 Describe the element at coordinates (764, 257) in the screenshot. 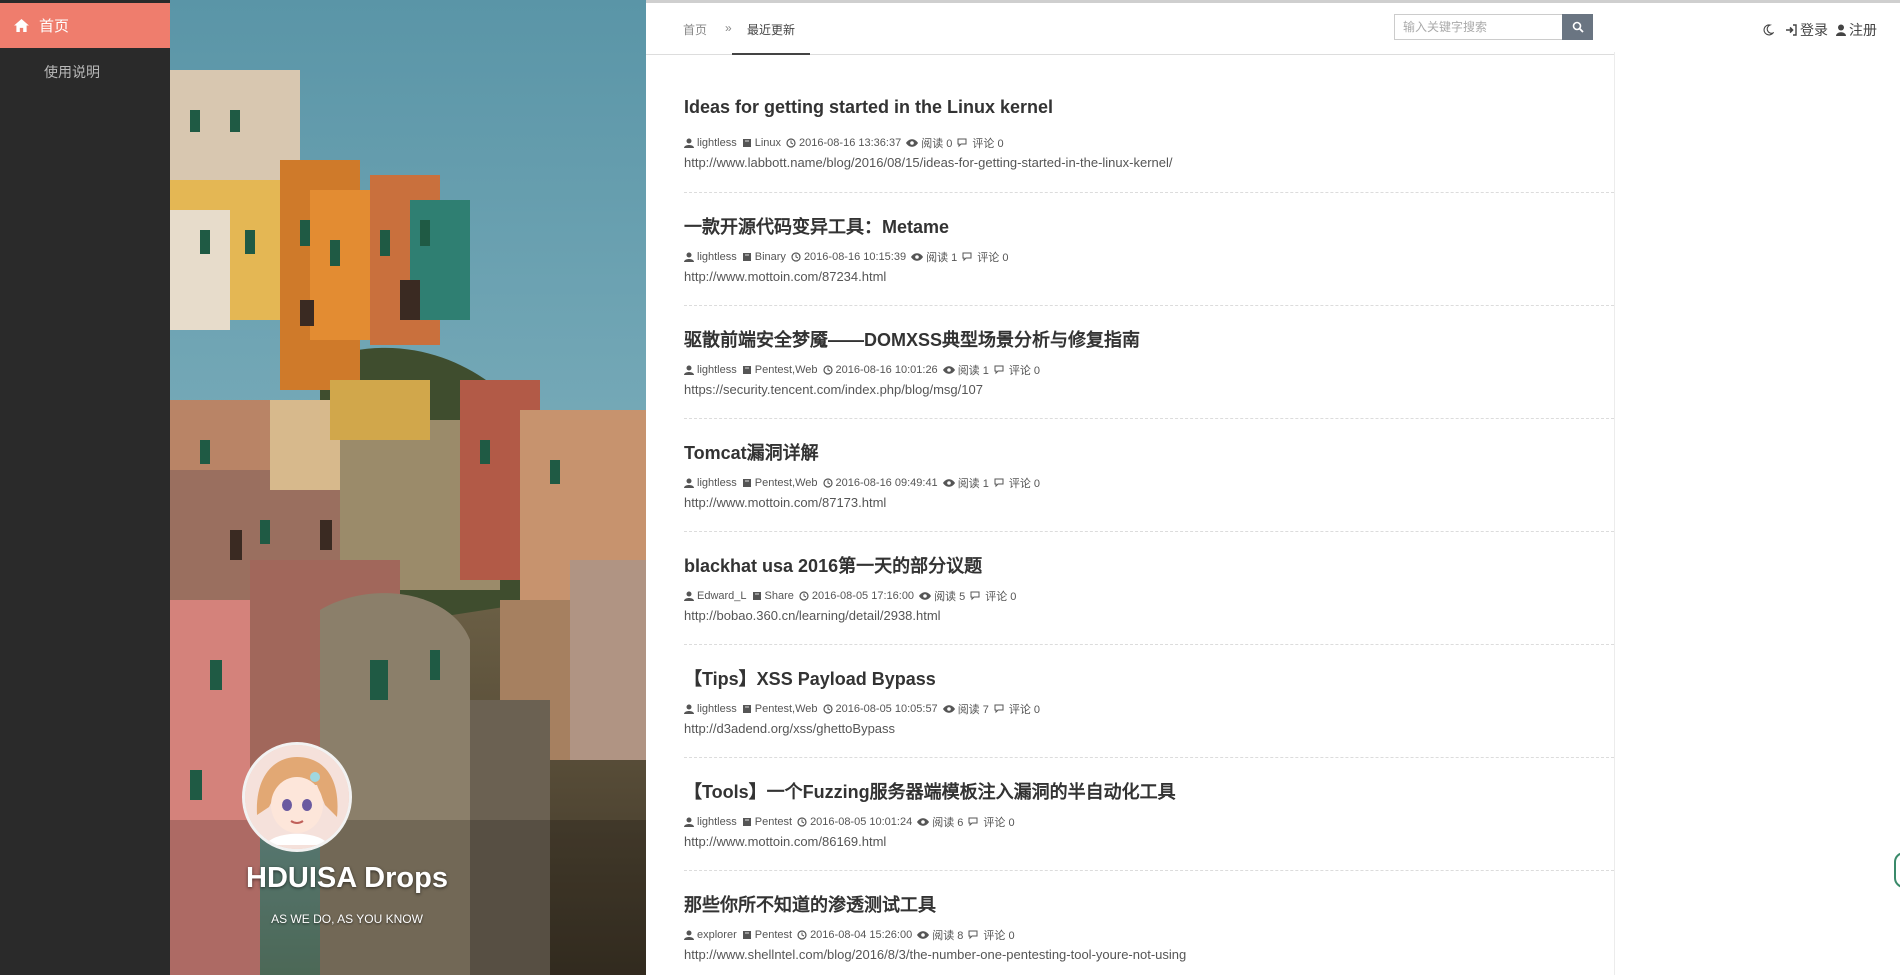

I see `post-category: Binary` at that location.